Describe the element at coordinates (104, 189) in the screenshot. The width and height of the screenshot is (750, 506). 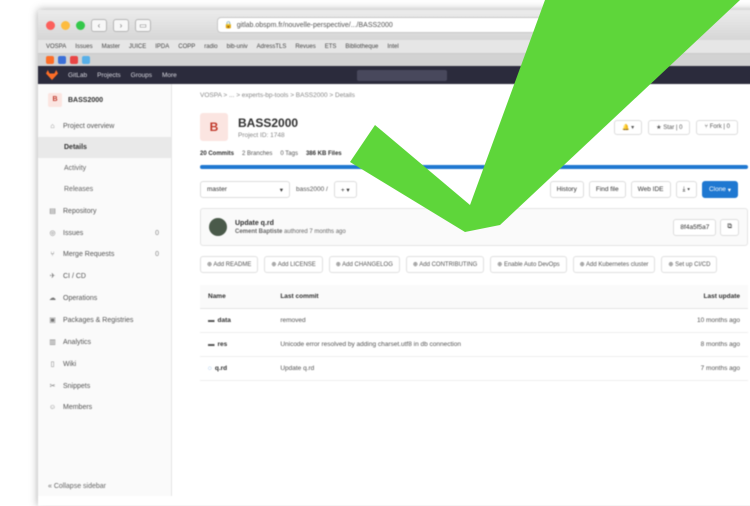
I see `sidebar-item-releases: Releases` at that location.